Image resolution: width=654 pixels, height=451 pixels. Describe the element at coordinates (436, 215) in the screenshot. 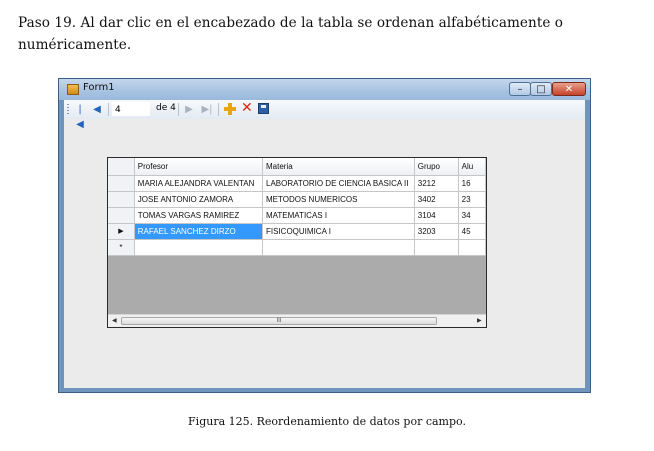

I see `table-cell: 3104` at that location.